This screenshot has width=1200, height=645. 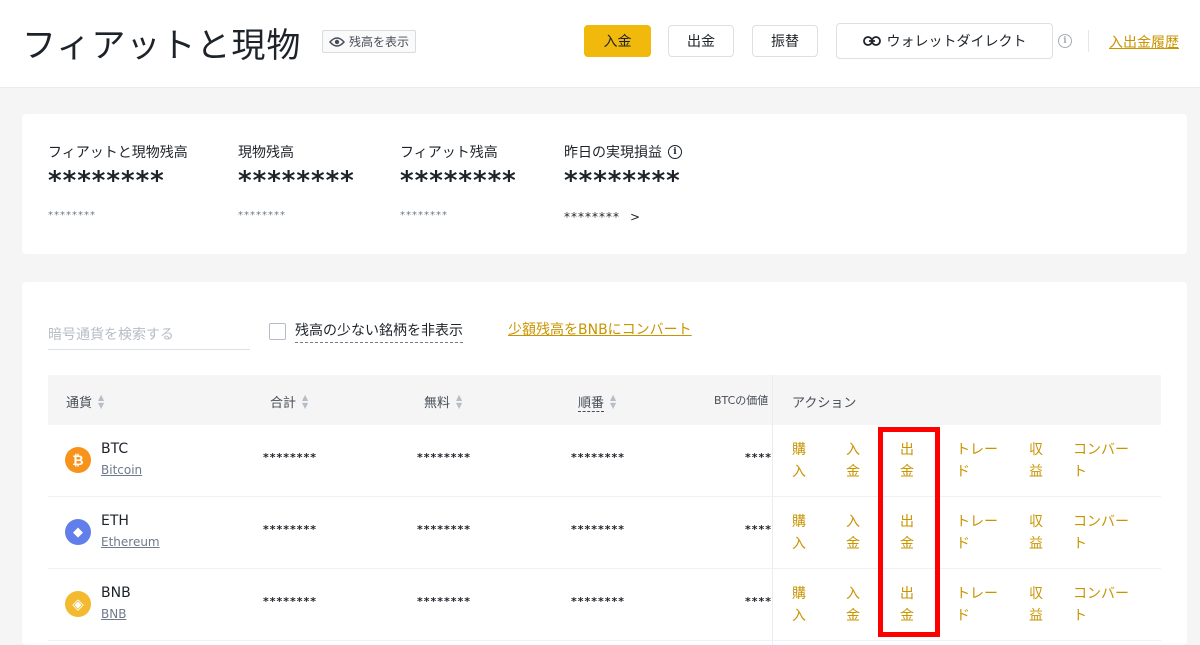 I want to click on col-order-label: 順番, so click(x=591, y=402).